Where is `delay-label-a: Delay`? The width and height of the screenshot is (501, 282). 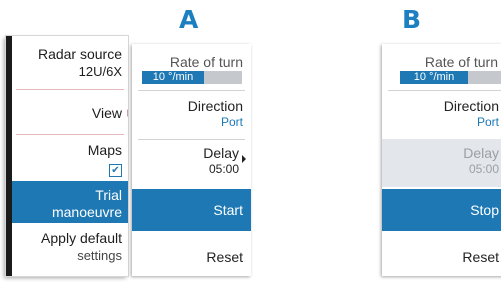 delay-label-a: Delay is located at coordinates (221, 153).